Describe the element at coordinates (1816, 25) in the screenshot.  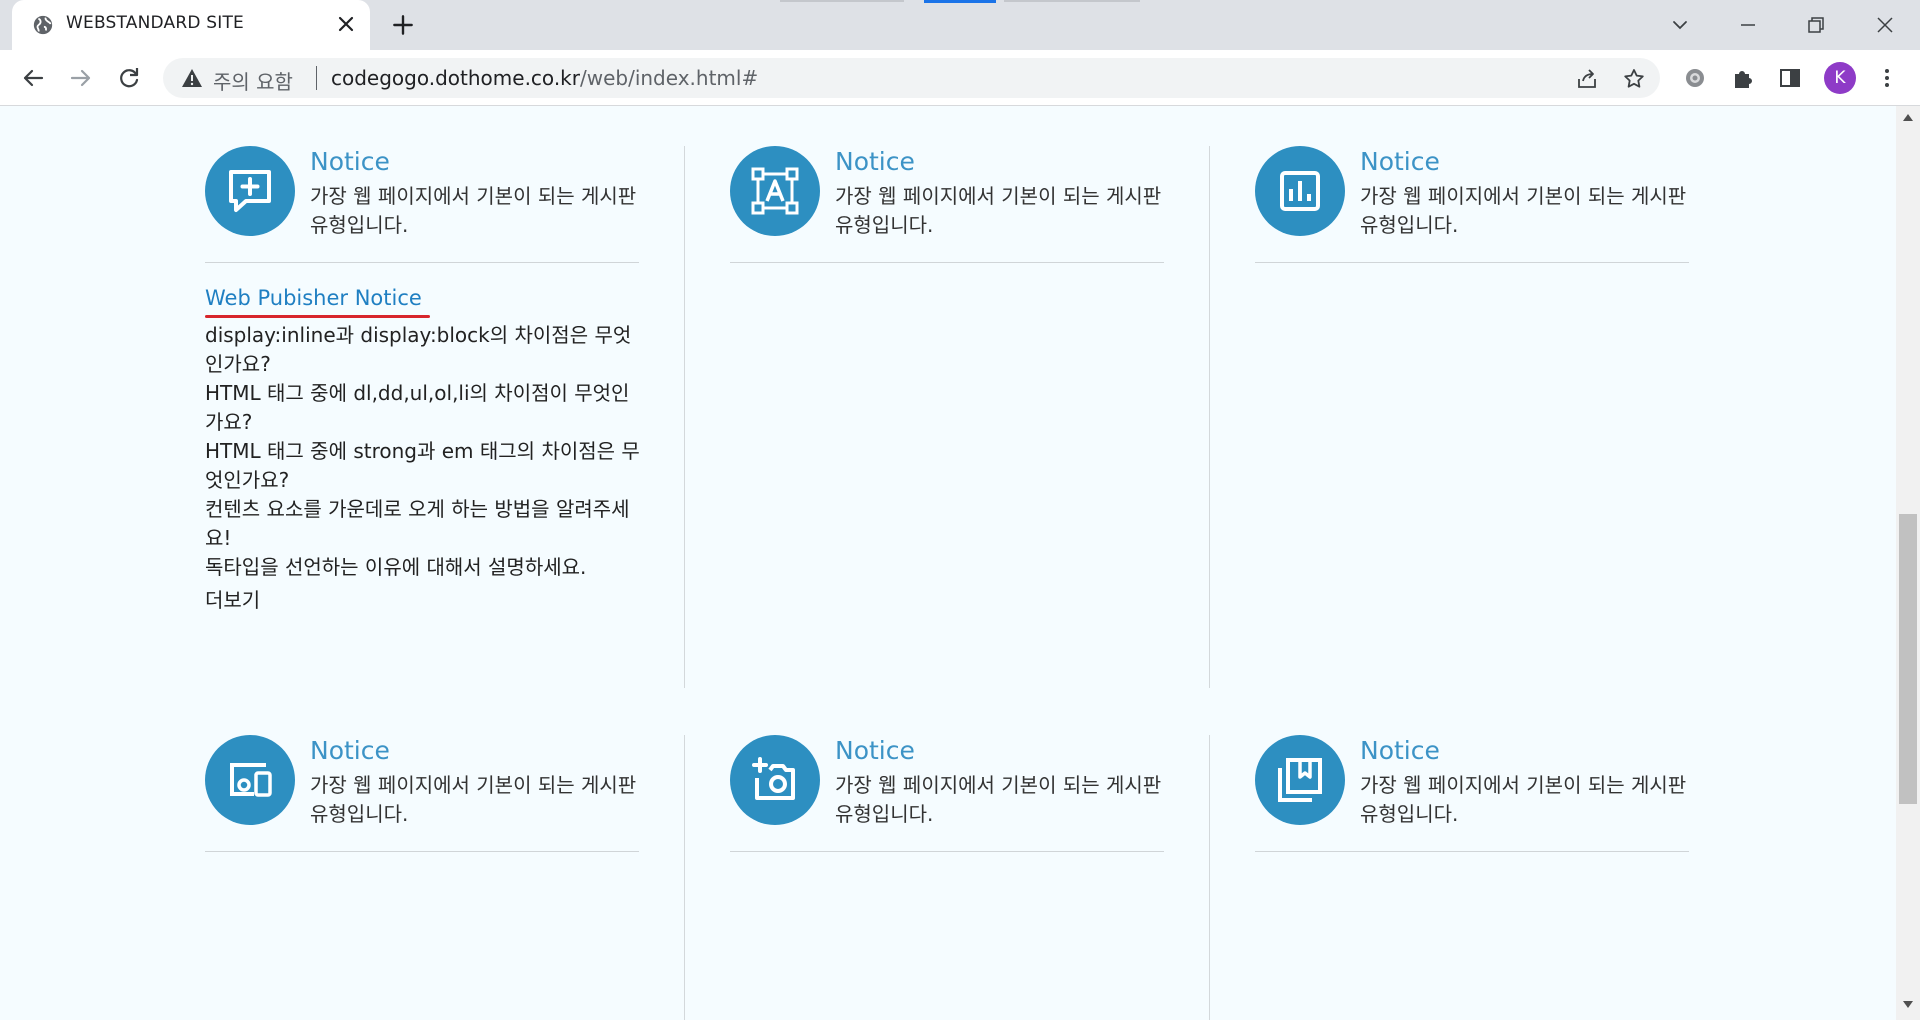
I see `restore-icon` at that location.